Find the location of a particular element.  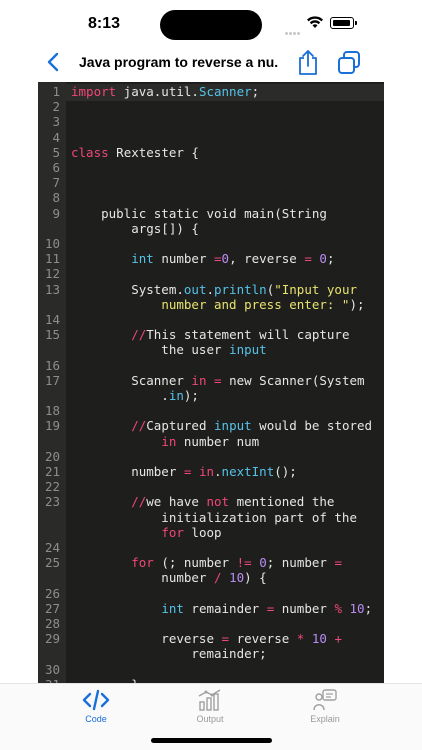

line-number: 1 is located at coordinates (56, 91).